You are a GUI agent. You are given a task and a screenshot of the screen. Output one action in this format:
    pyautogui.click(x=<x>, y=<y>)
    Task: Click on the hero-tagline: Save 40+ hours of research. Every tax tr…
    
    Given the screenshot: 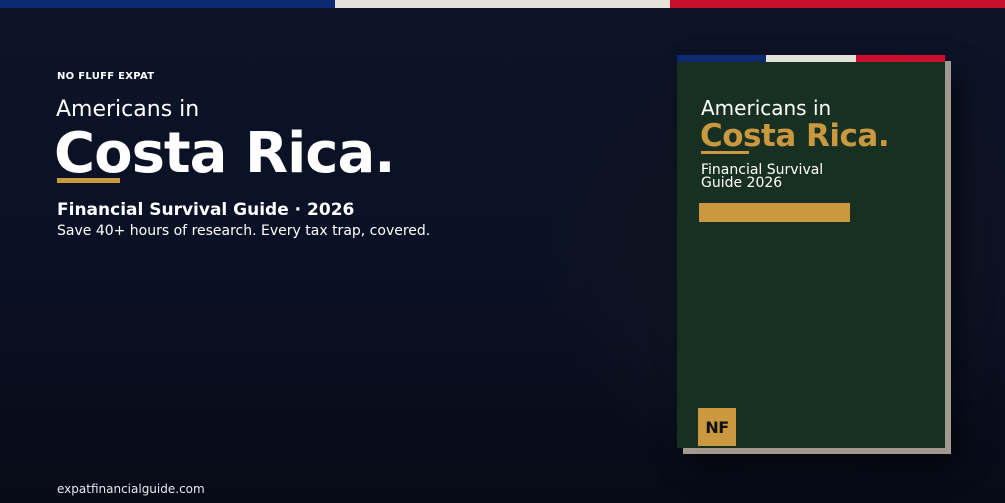 What is the action you would take?
    pyautogui.click(x=244, y=231)
    